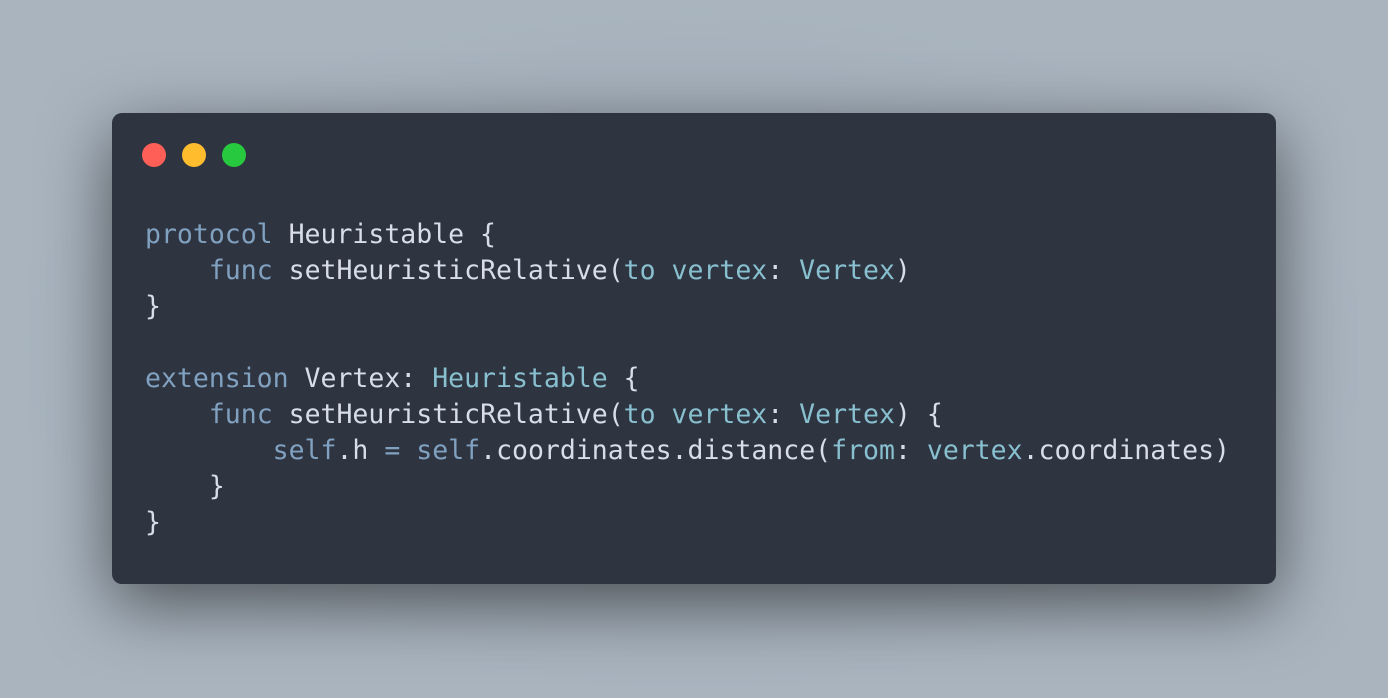 The height and width of the screenshot is (698, 1388). What do you see at coordinates (392, 450) in the screenshot?
I see `code-keyword: =` at bounding box center [392, 450].